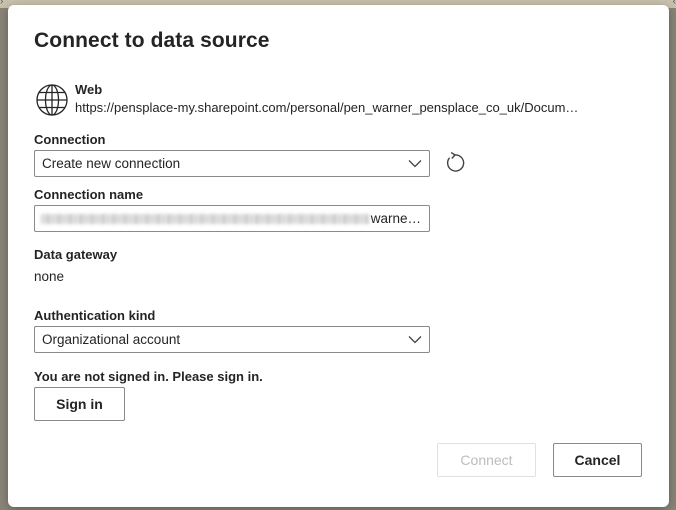 Image resolution: width=676 pixels, height=510 pixels. What do you see at coordinates (205, 219) in the screenshot?
I see `redacted-text` at bounding box center [205, 219].